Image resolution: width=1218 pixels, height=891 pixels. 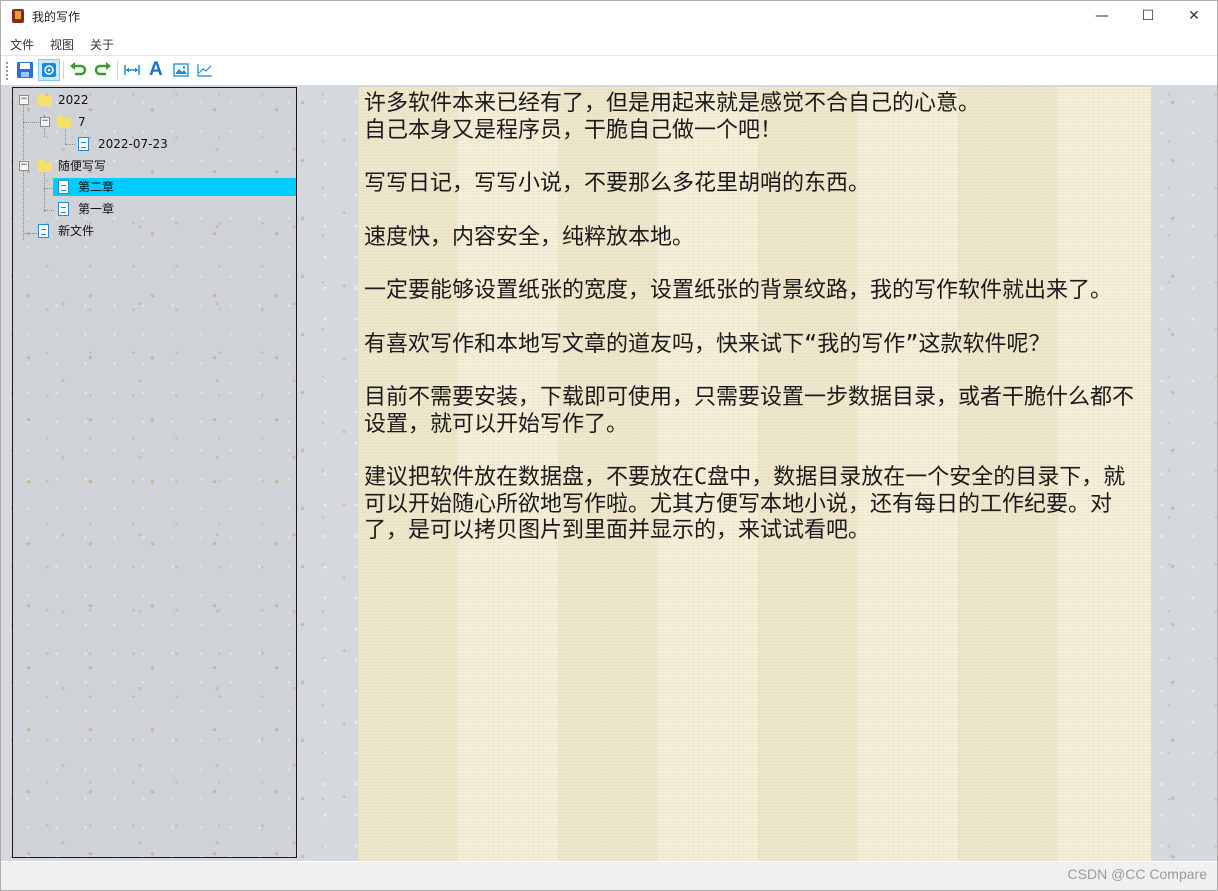 What do you see at coordinates (22, 44) in the screenshot?
I see `menu-file: 文件` at bounding box center [22, 44].